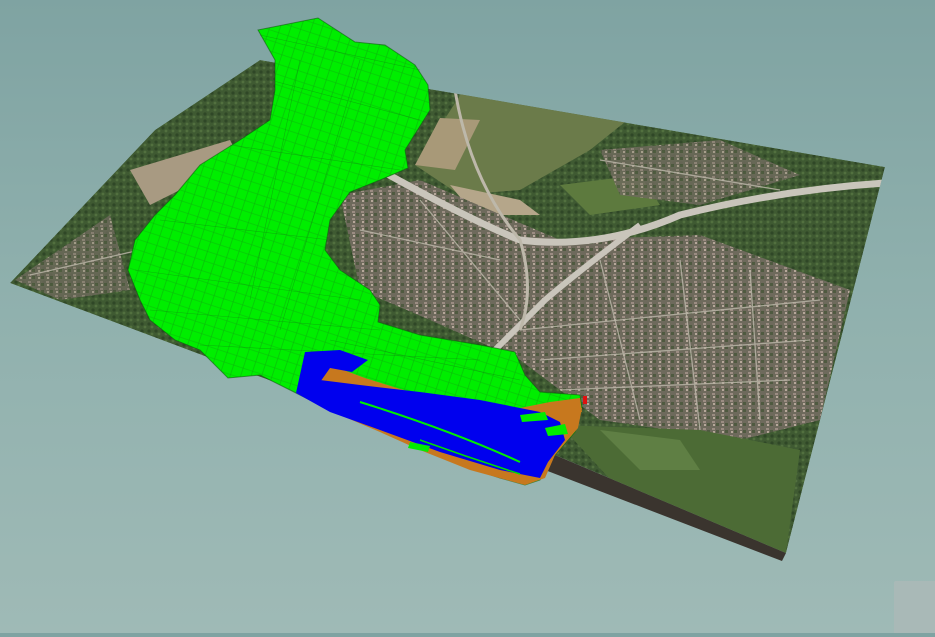 Image resolution: width=935 pixels, height=637 pixels. I want to click on red-marker, so click(585, 400).